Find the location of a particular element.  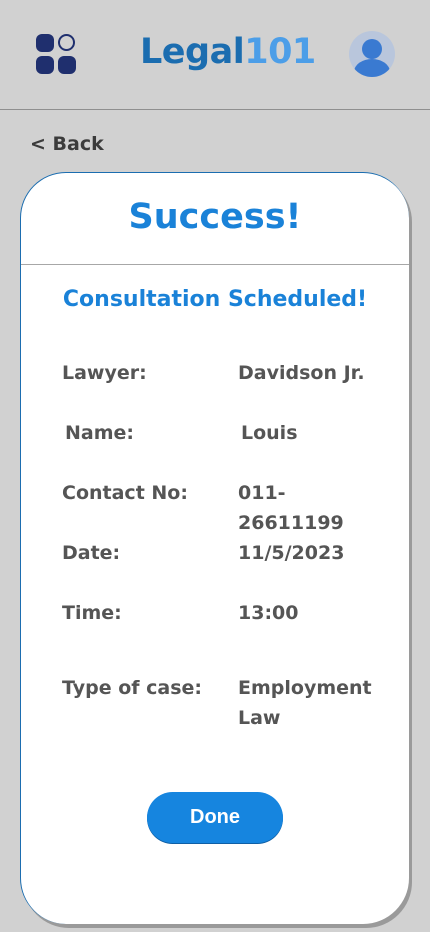

app-header: Legal101 is located at coordinates (215, 55).